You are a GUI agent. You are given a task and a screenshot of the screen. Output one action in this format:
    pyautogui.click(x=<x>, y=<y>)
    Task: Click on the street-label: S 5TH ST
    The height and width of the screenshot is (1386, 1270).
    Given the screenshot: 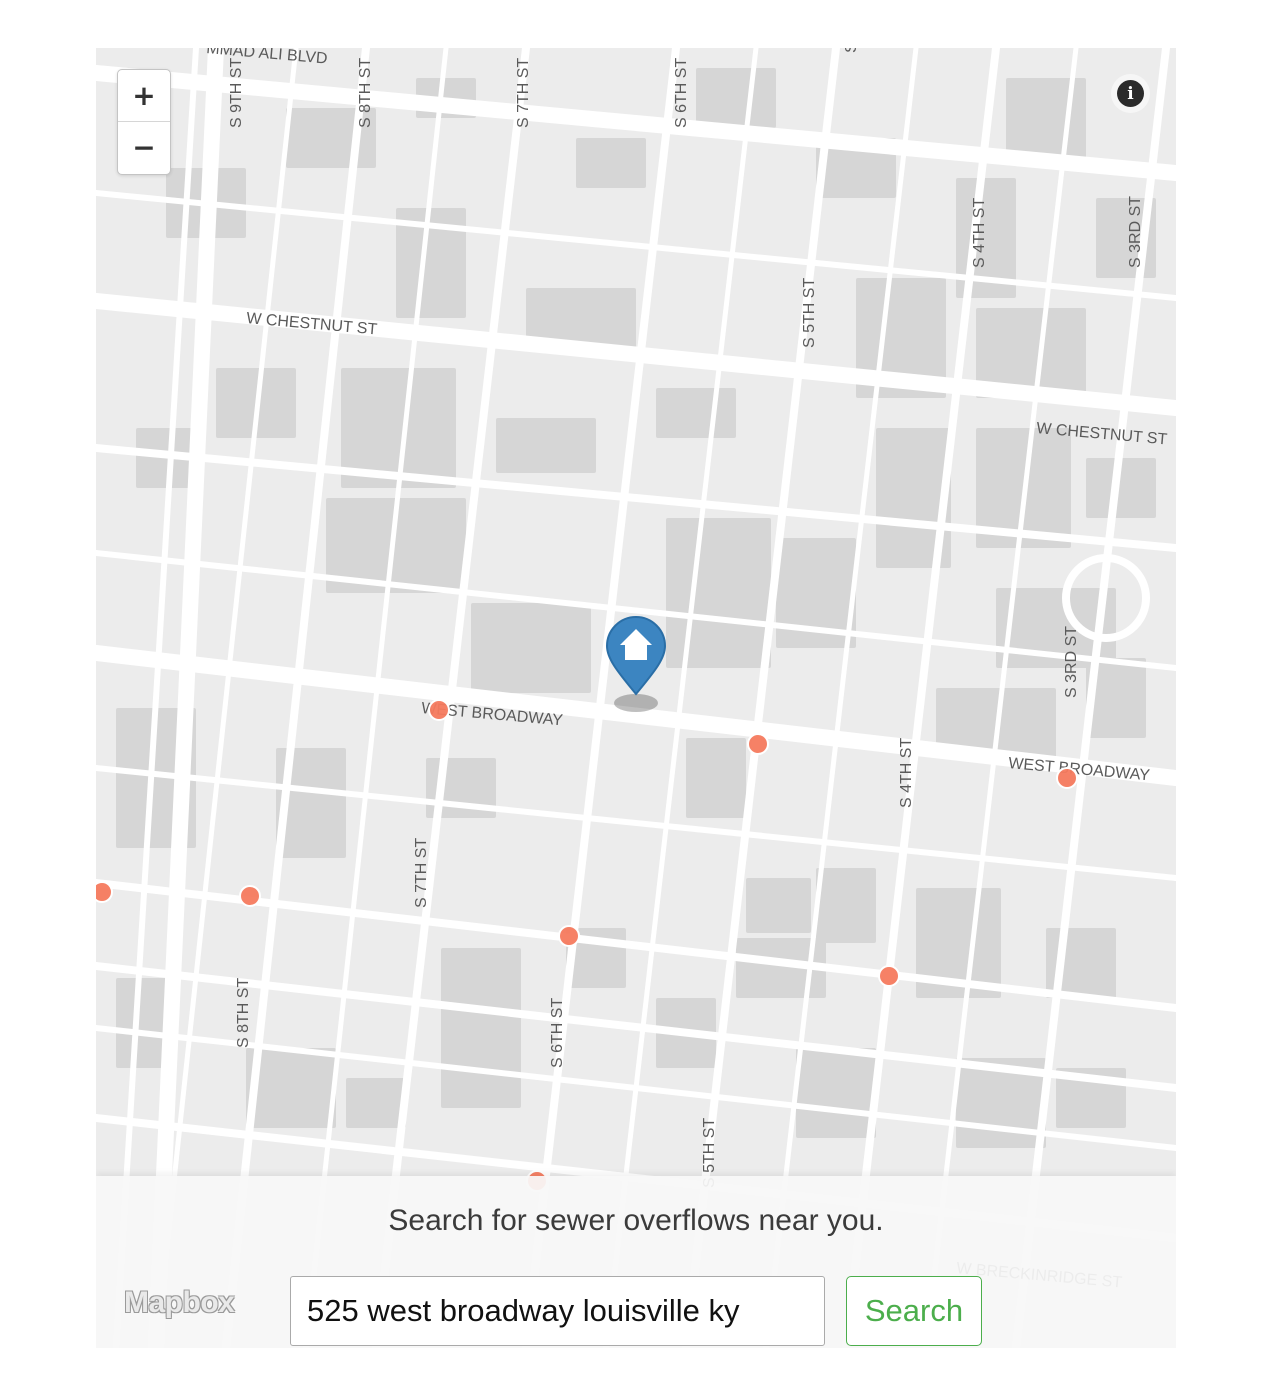 What is the action you would take?
    pyautogui.click(x=809, y=313)
    